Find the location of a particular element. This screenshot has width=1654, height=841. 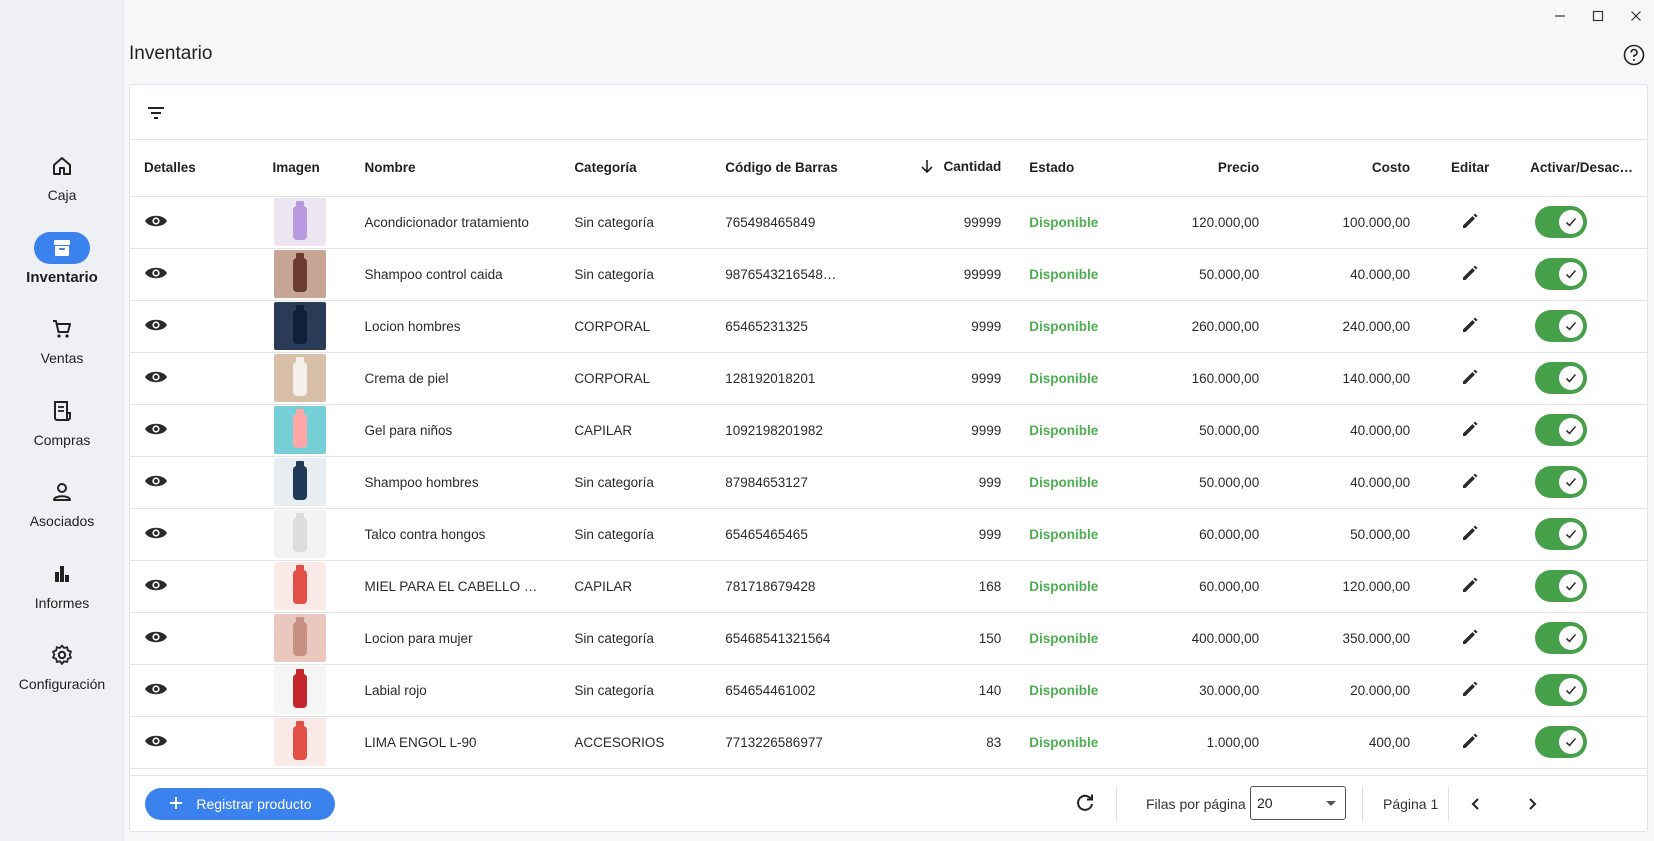

plus-icon is located at coordinates (176, 804).